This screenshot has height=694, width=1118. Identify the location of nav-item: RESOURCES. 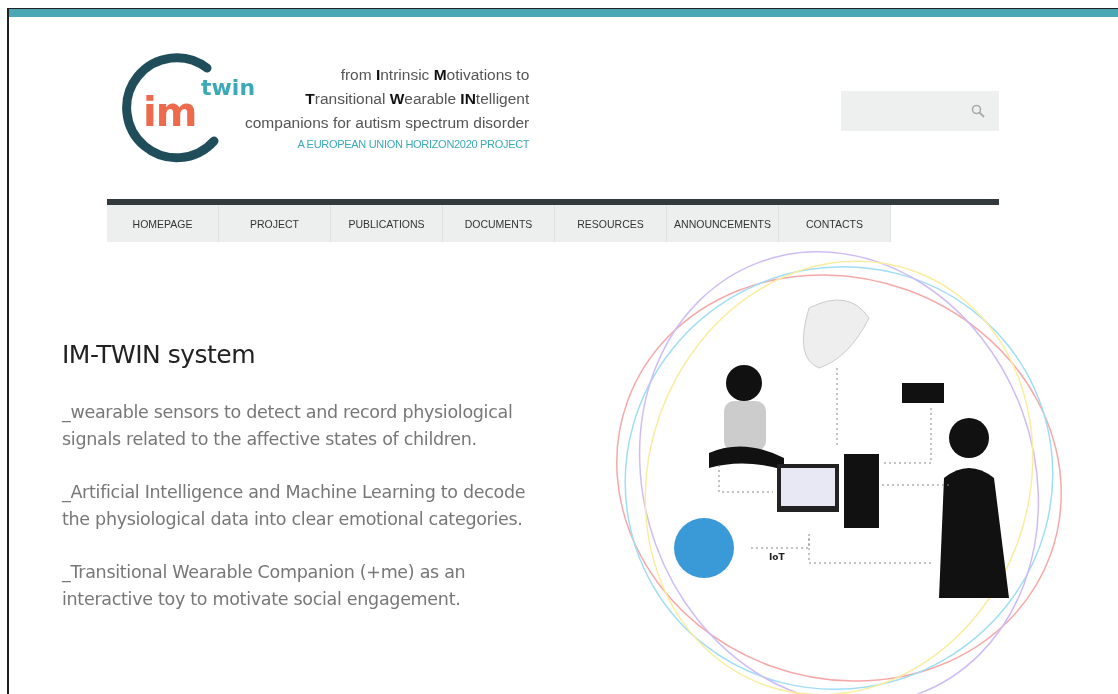
(611, 223).